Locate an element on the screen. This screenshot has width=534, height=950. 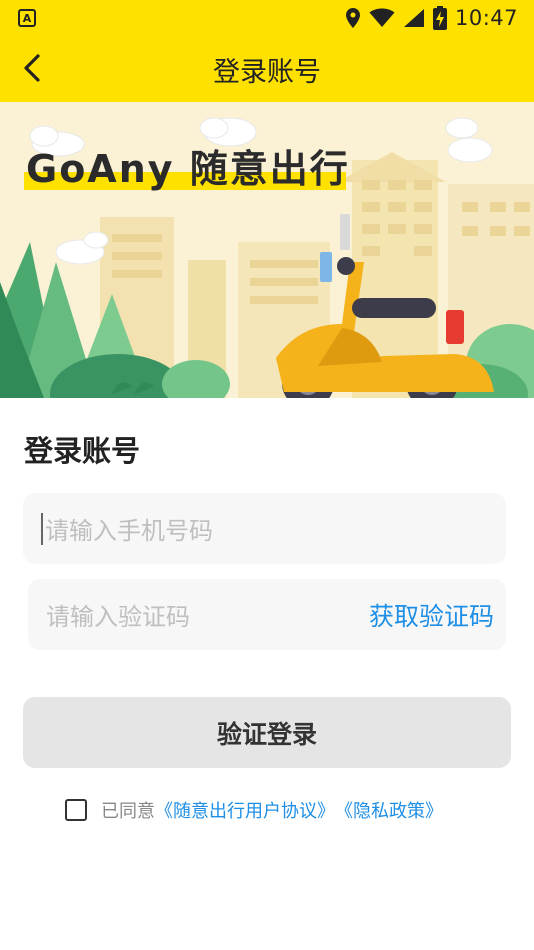
app-bar: 登录账号 is located at coordinates (267, 69).